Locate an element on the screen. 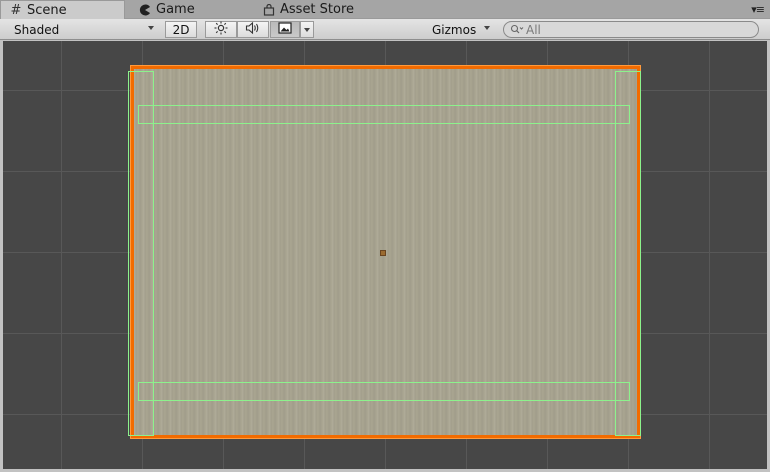  draw-mode-label: Shaded is located at coordinates (37, 29).